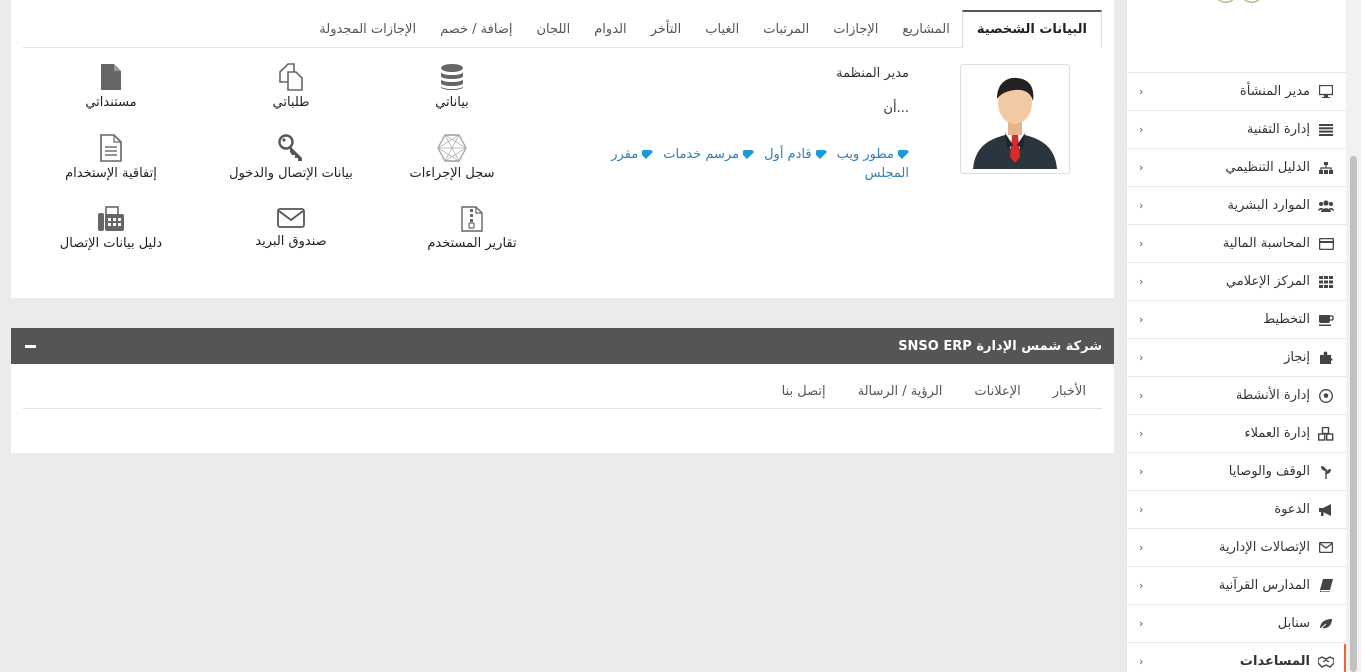 The height and width of the screenshot is (672, 1361). I want to click on sidebar-item-hr: الموارد البشرية ›, so click(1236, 206).